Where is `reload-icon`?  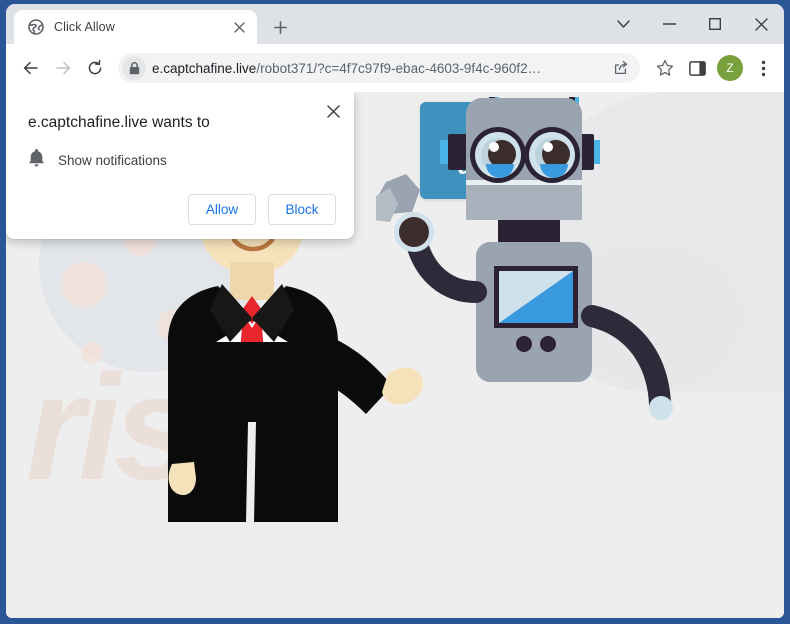 reload-icon is located at coordinates (95, 68).